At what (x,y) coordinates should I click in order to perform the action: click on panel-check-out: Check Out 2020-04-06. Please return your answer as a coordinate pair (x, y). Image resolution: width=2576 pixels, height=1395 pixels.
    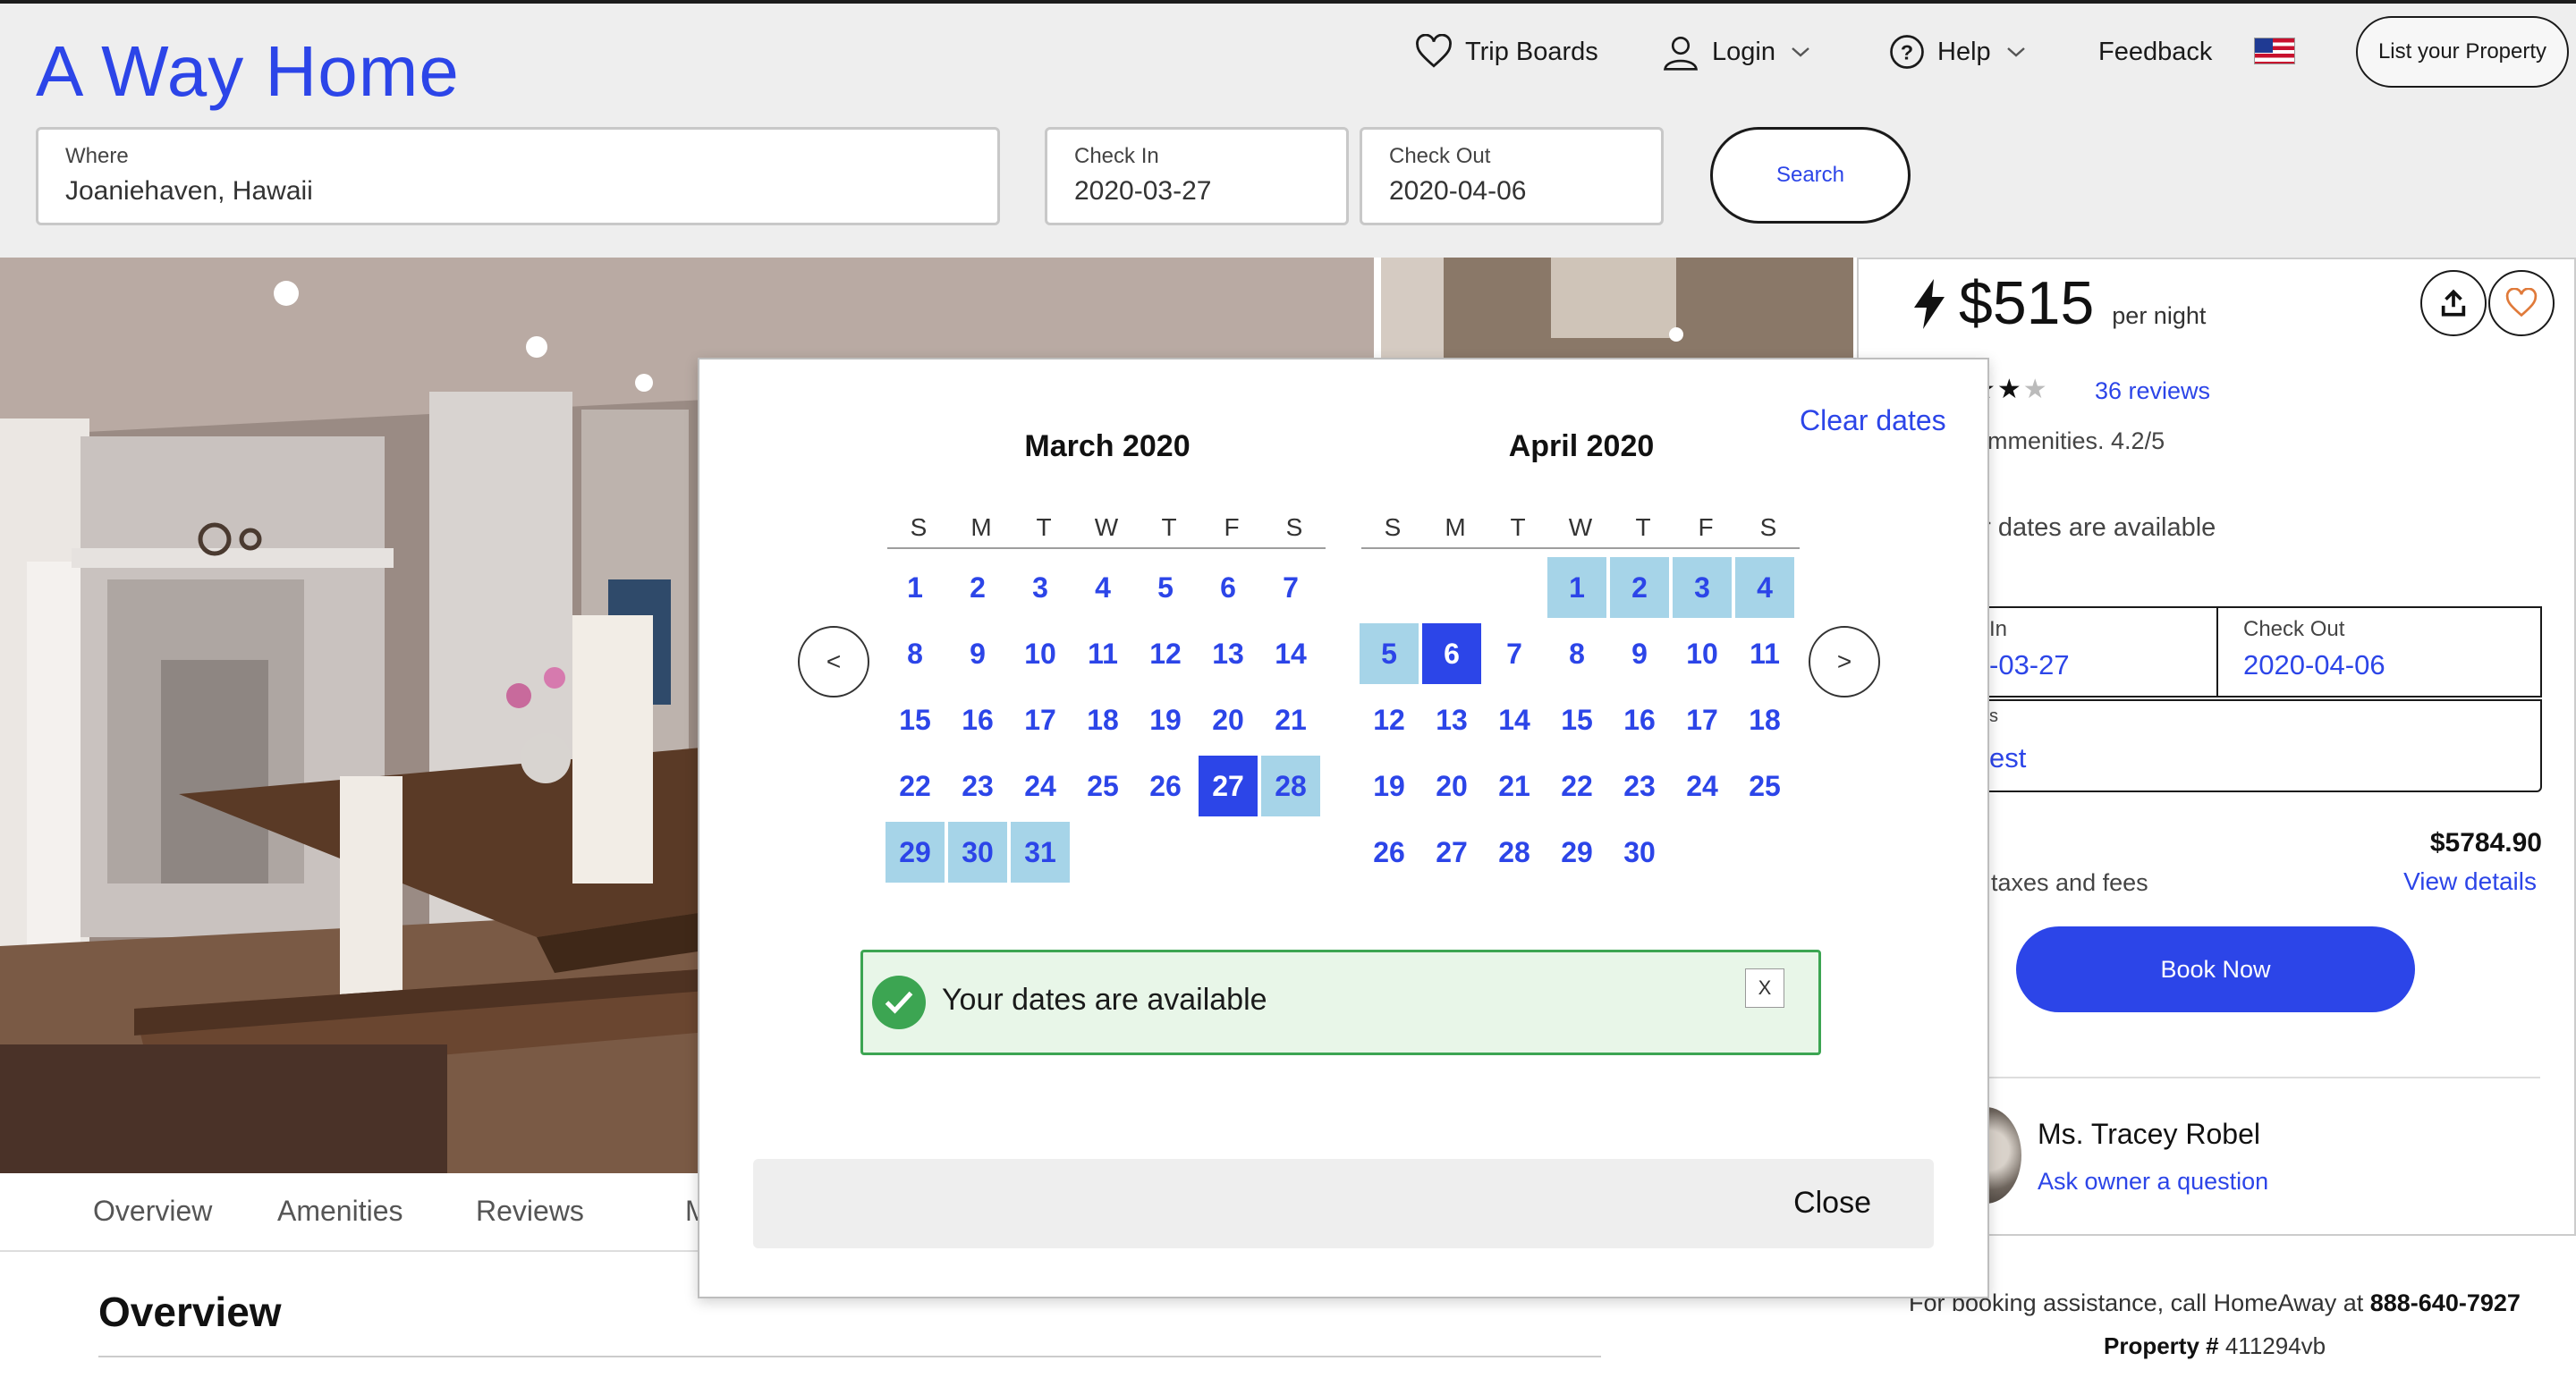
    Looking at the image, I should click on (2379, 652).